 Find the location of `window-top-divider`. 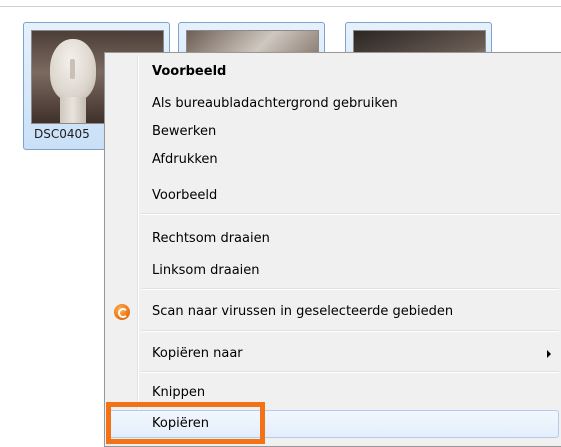

window-top-divider is located at coordinates (280, 6).